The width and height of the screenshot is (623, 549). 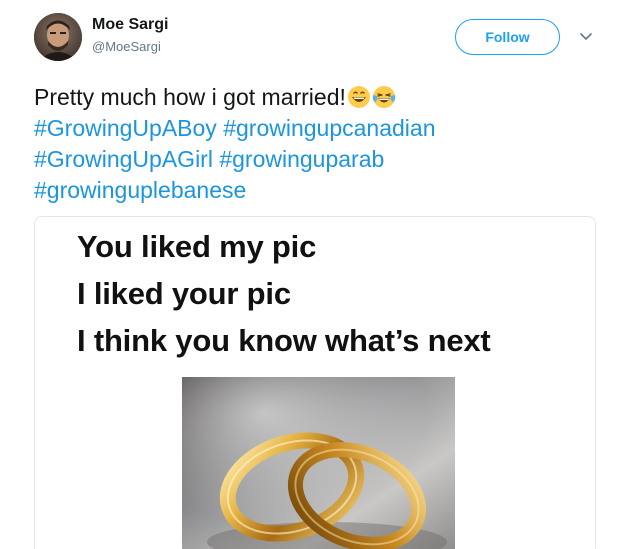 What do you see at coordinates (318, 463) in the screenshot?
I see `wedding-rings-photo` at bounding box center [318, 463].